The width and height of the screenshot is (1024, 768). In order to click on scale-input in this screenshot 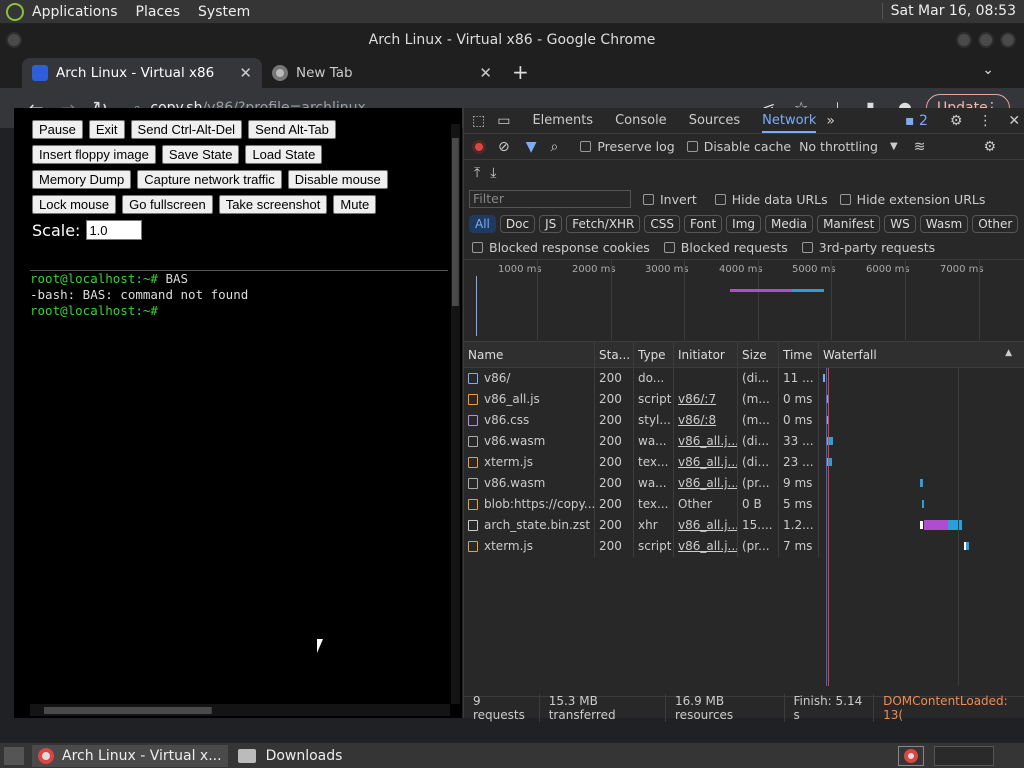, I will do `click(114, 230)`.